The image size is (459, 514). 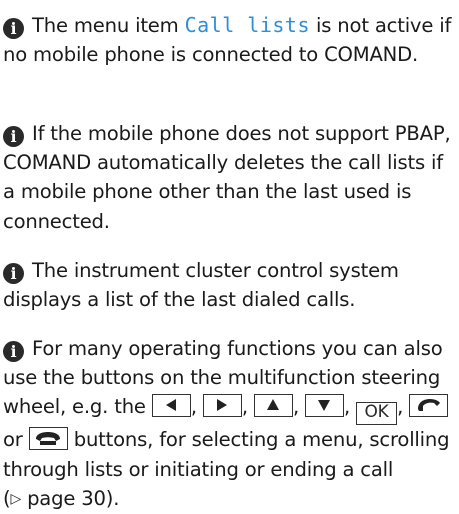 I want to click on up-arrow-button-icon, so click(x=273, y=406).